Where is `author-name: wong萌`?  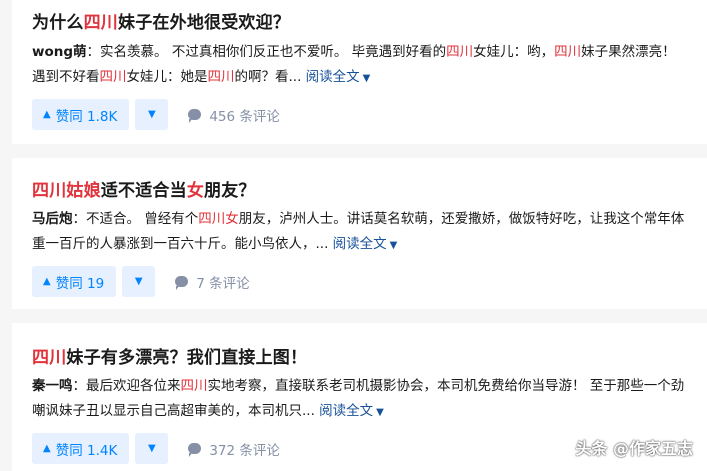
author-name: wong萌 is located at coordinates (59, 52).